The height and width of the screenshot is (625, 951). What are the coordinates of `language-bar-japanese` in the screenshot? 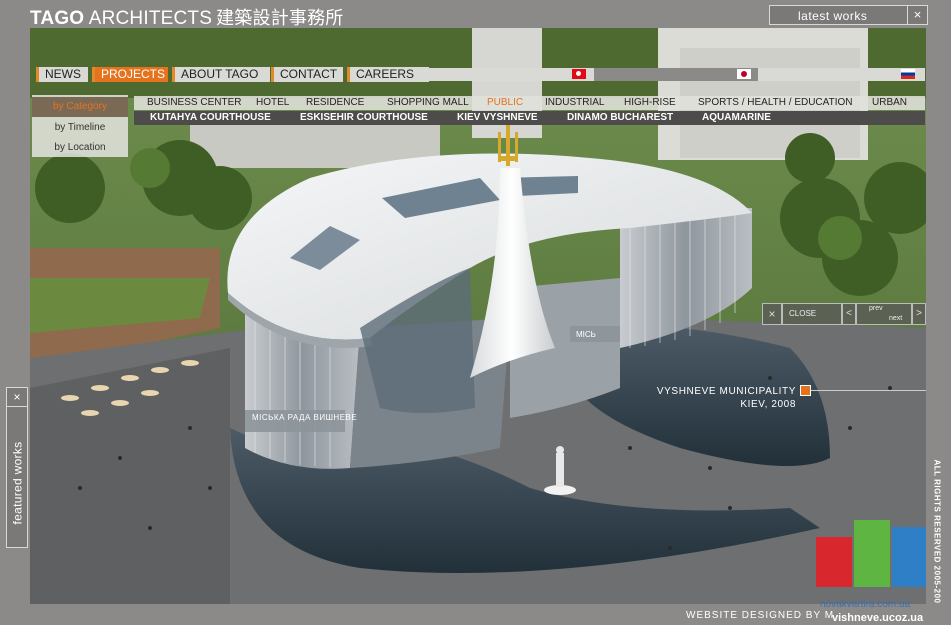 It's located at (676, 74).